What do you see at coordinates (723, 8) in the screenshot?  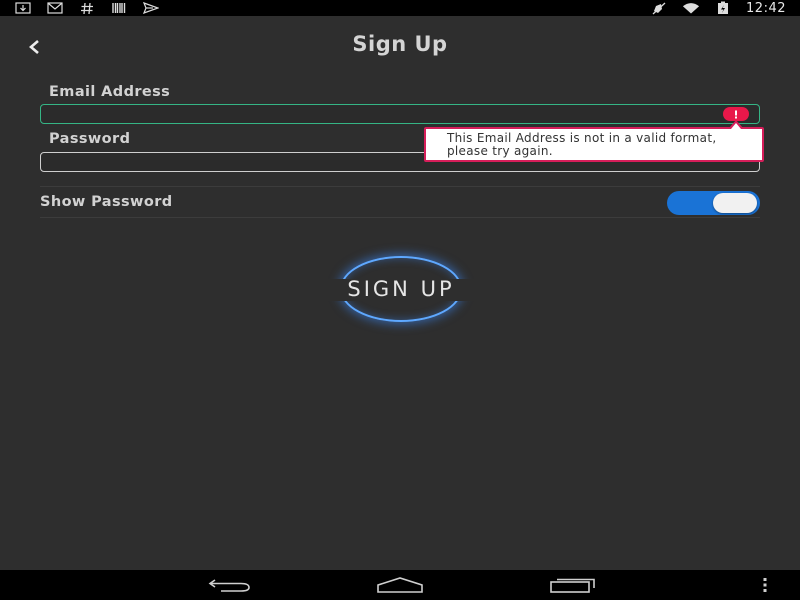 I see `battery-charging-icon` at bounding box center [723, 8].